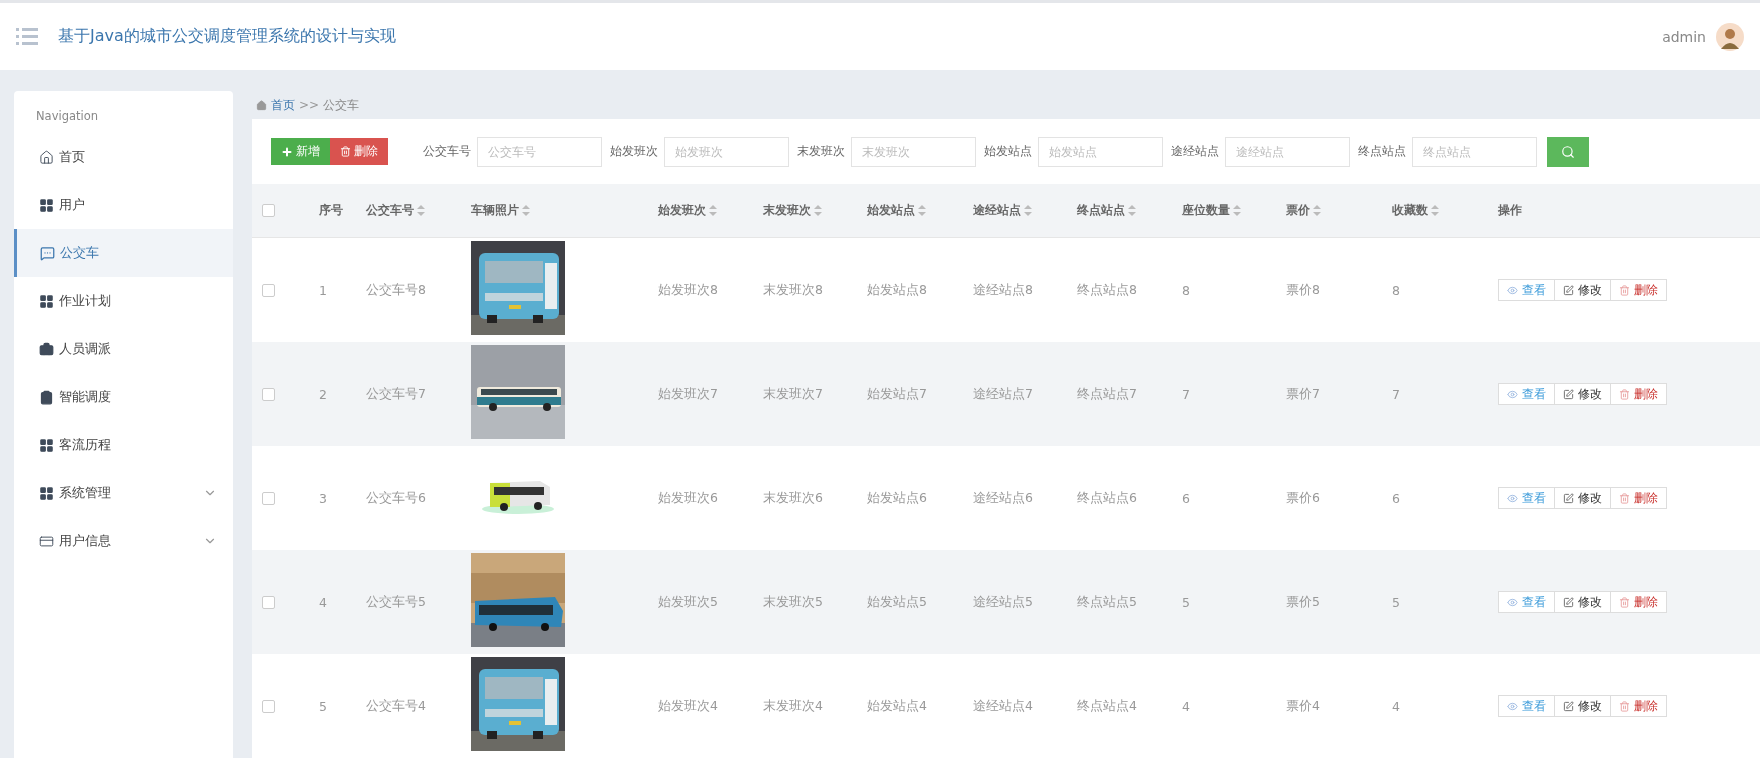 The height and width of the screenshot is (758, 1760). What do you see at coordinates (300, 151) in the screenshot?
I see `add-button: 新增` at bounding box center [300, 151].